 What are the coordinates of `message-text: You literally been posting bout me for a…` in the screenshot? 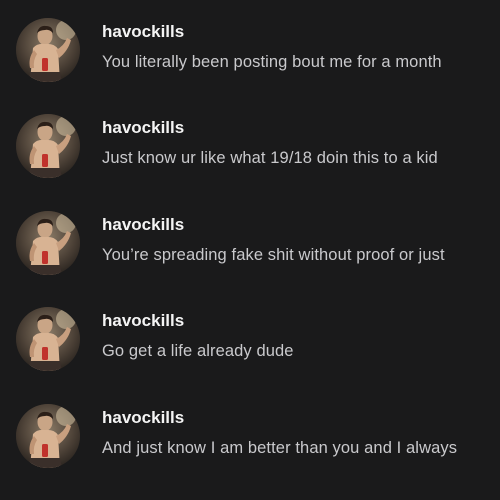 It's located at (272, 62).